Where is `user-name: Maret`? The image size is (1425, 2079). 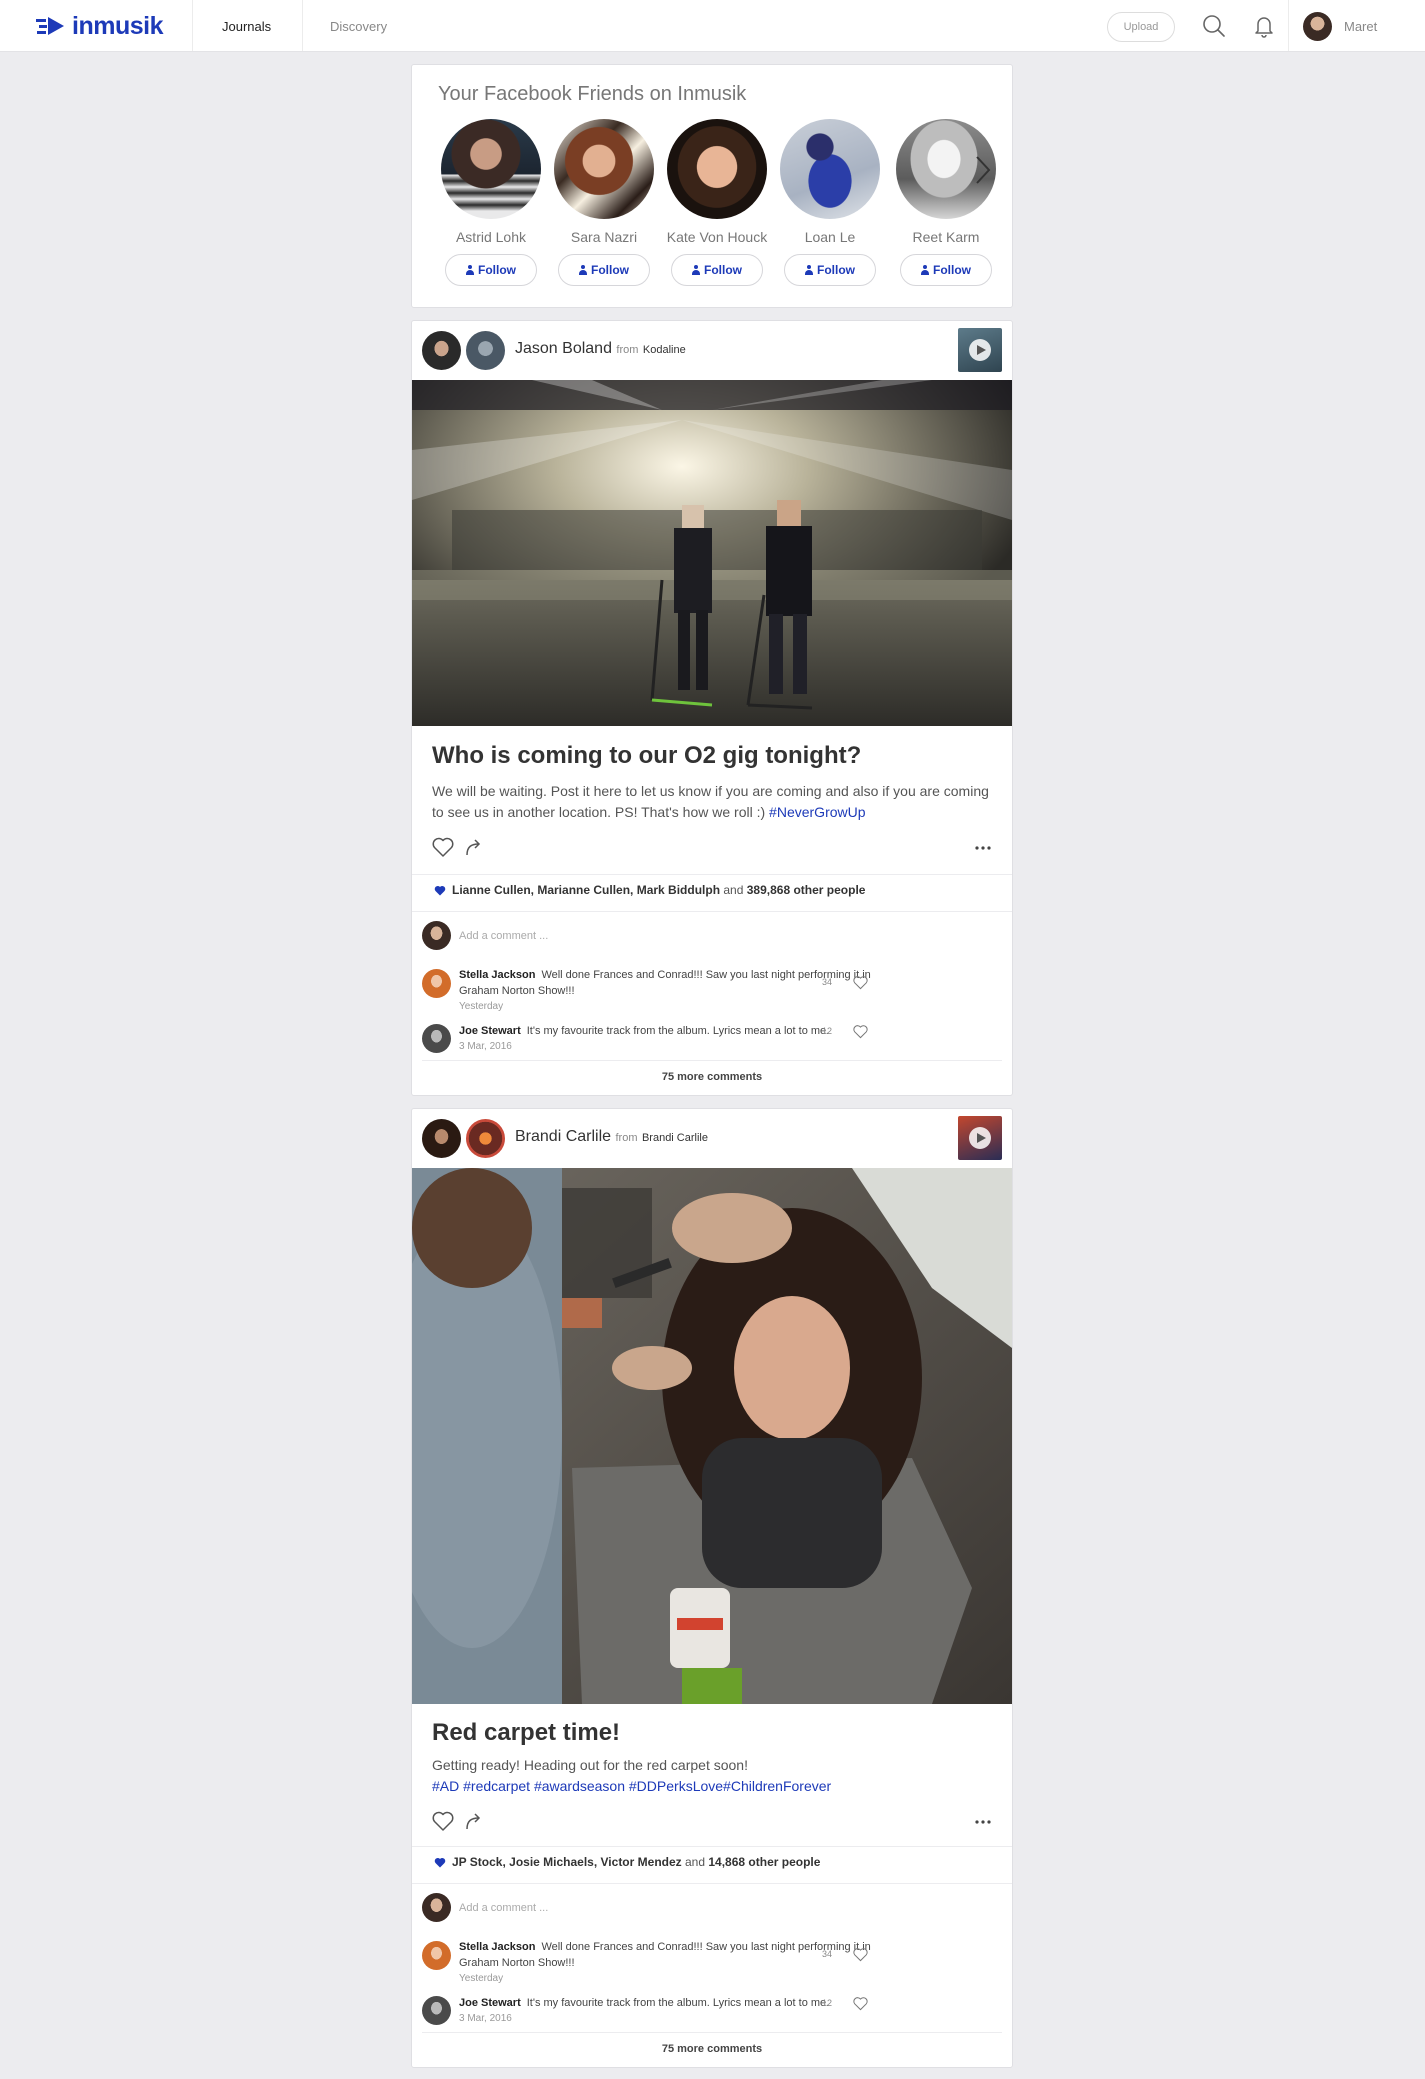
user-name: Maret is located at coordinates (1360, 26).